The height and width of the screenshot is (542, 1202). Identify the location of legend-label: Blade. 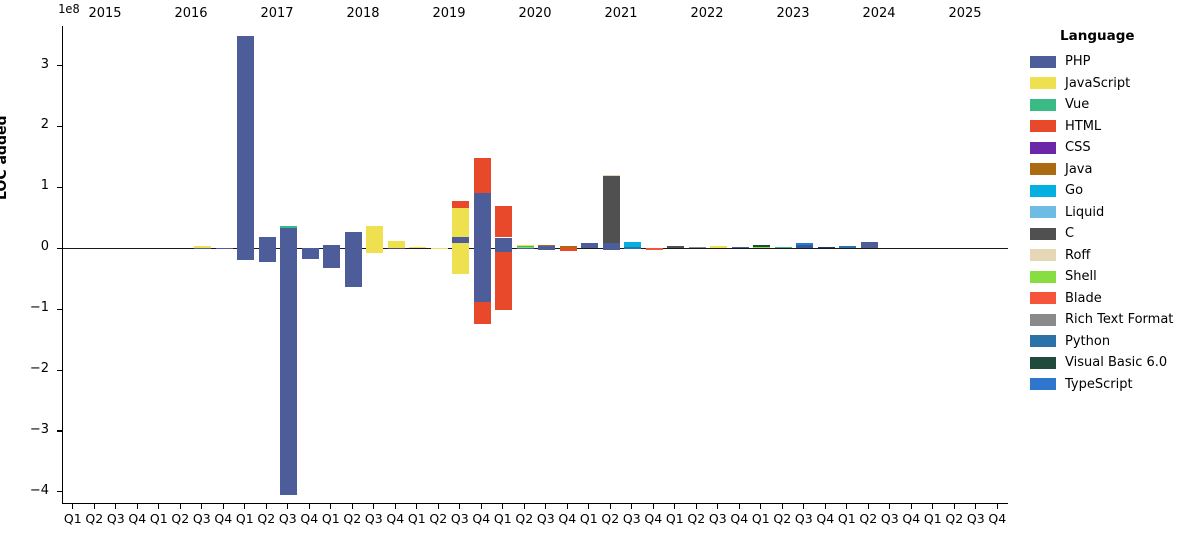
(1083, 298).